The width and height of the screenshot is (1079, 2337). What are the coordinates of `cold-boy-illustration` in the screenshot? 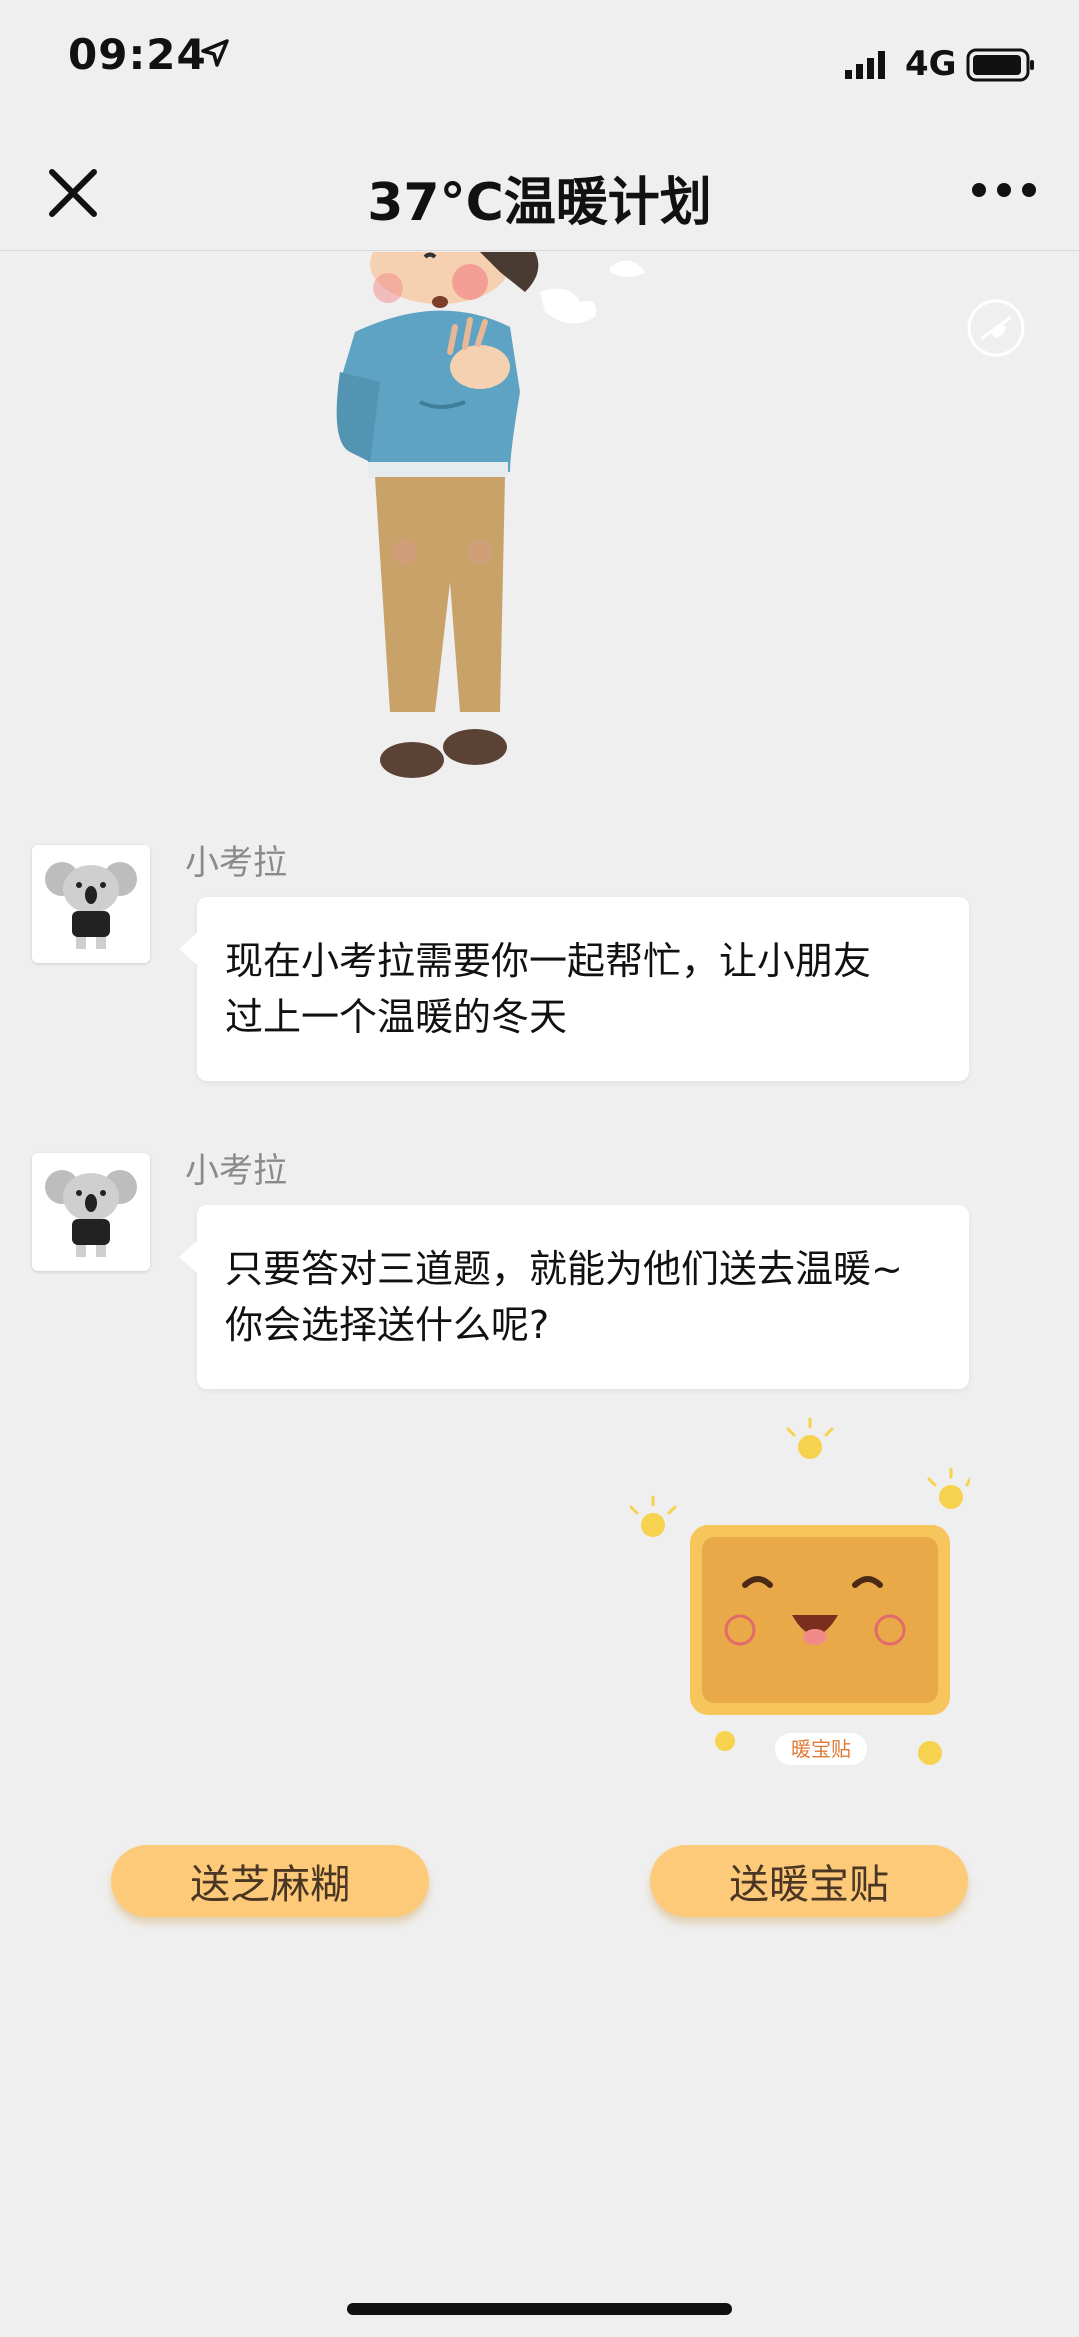 It's located at (490, 515).